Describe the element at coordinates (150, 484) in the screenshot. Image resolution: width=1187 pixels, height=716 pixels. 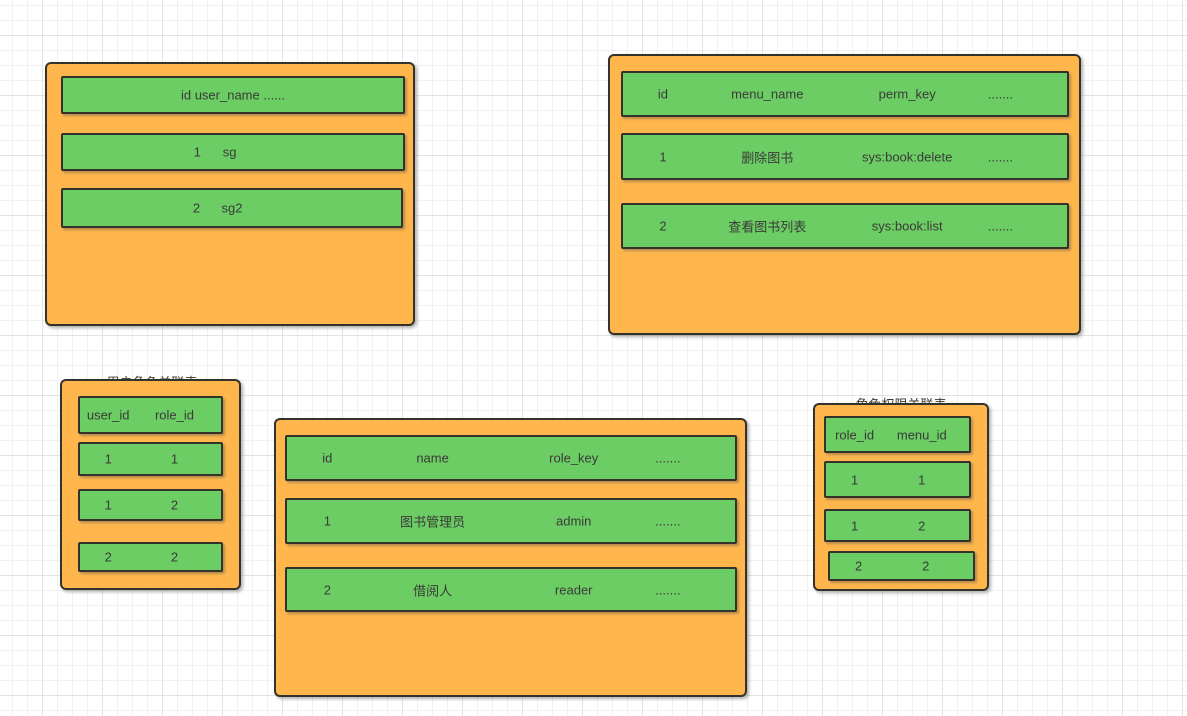
I see `table-box-user-role: user_id role_id 1 1 1 2 2 2` at that location.